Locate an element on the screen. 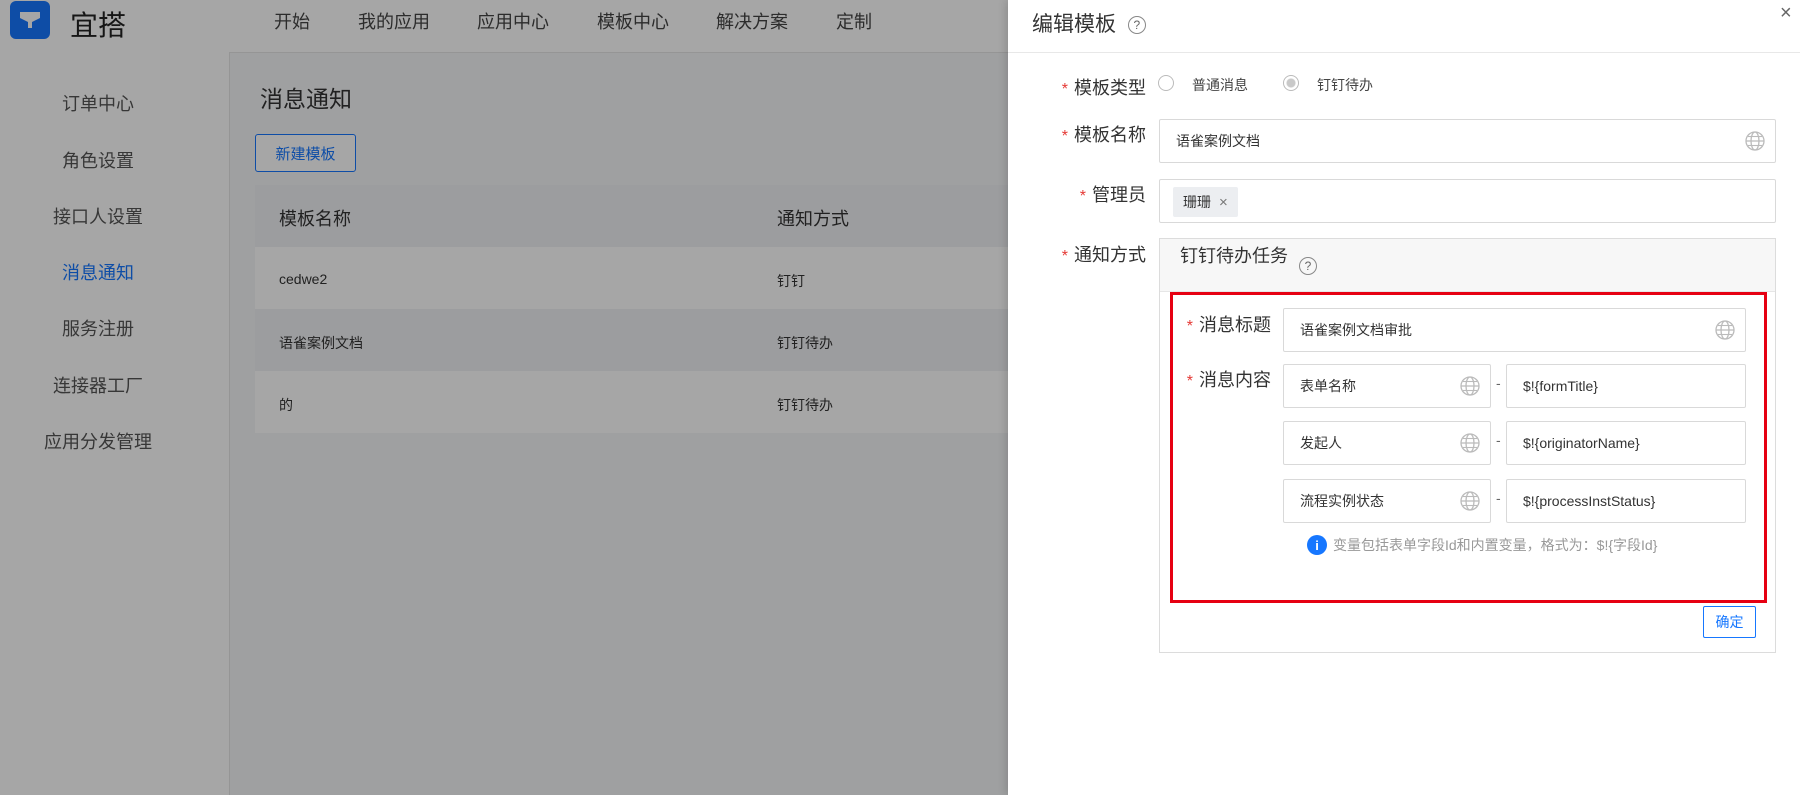 The width and height of the screenshot is (1800, 795). template-name-value: 语雀案例文档 is located at coordinates (1218, 141).